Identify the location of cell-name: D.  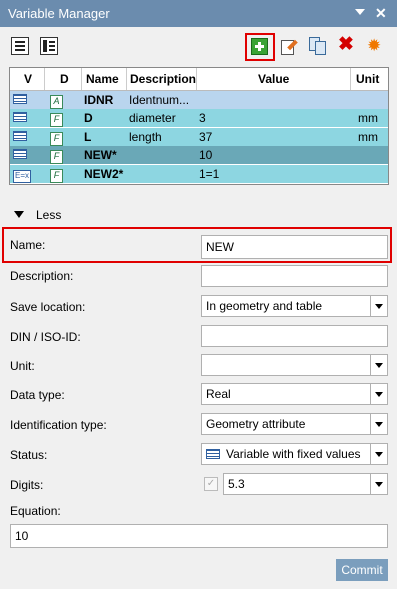
(88, 118).